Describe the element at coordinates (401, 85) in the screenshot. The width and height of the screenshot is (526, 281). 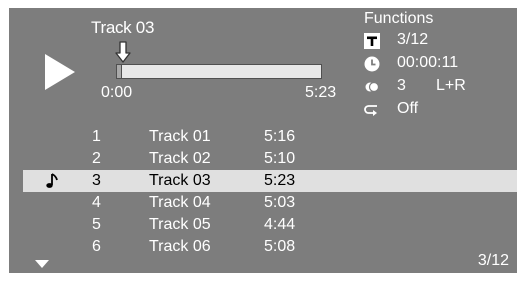
I see `audio-track-value: 3` at that location.